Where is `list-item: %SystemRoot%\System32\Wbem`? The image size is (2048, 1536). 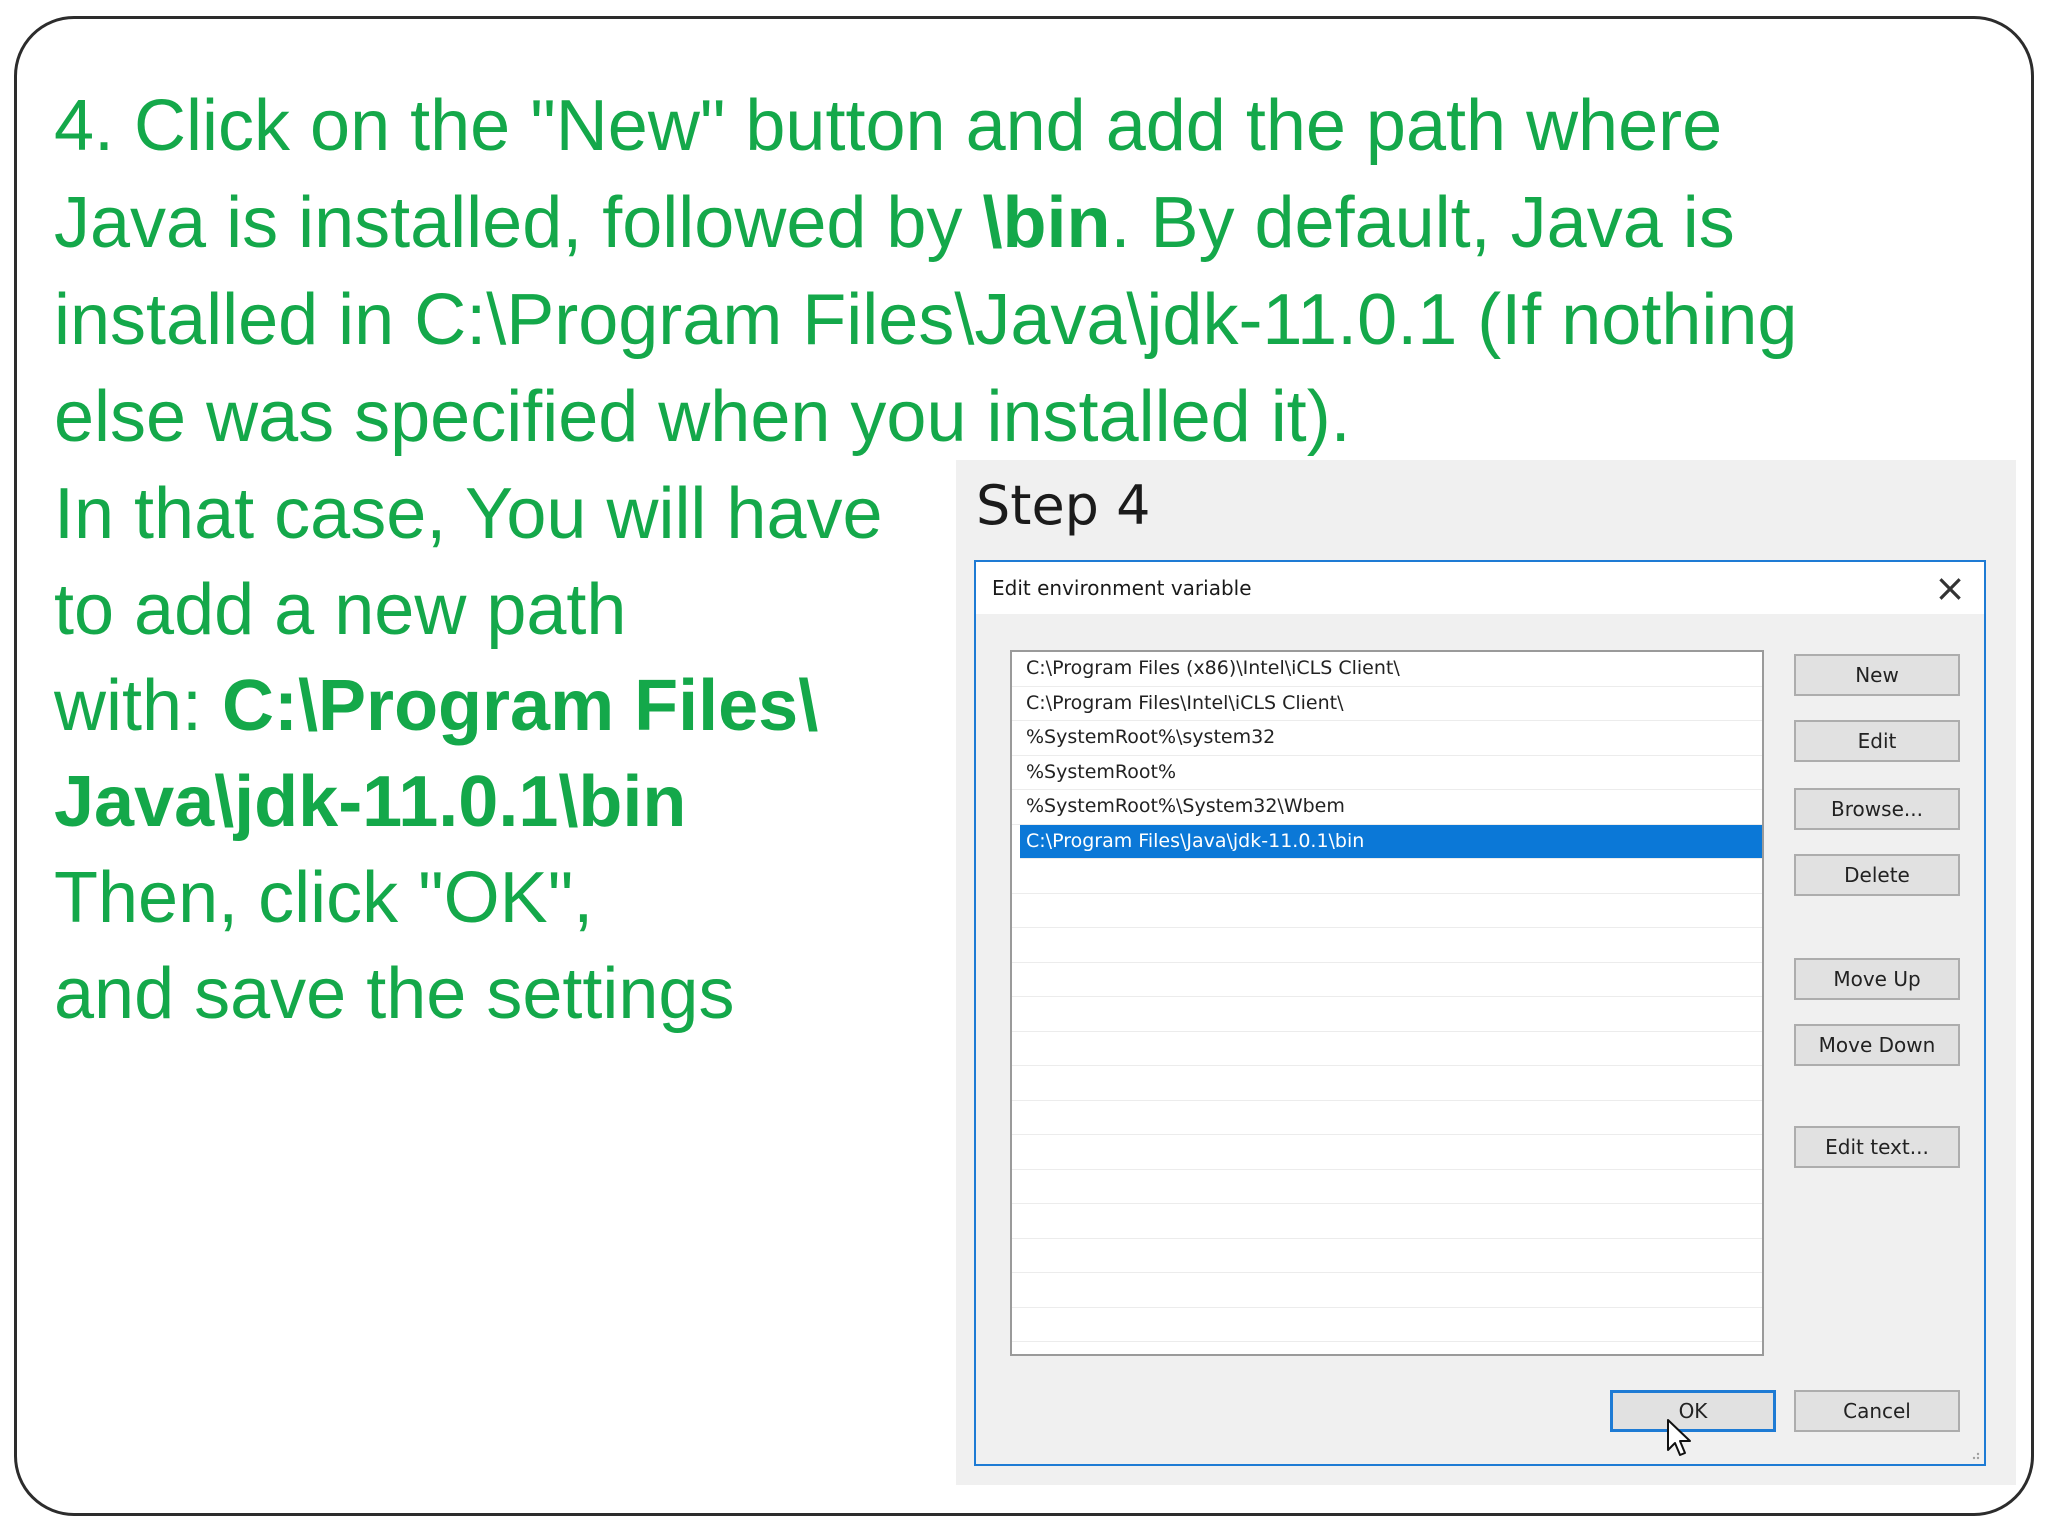
list-item: %SystemRoot%\System32\Wbem is located at coordinates (1387, 807).